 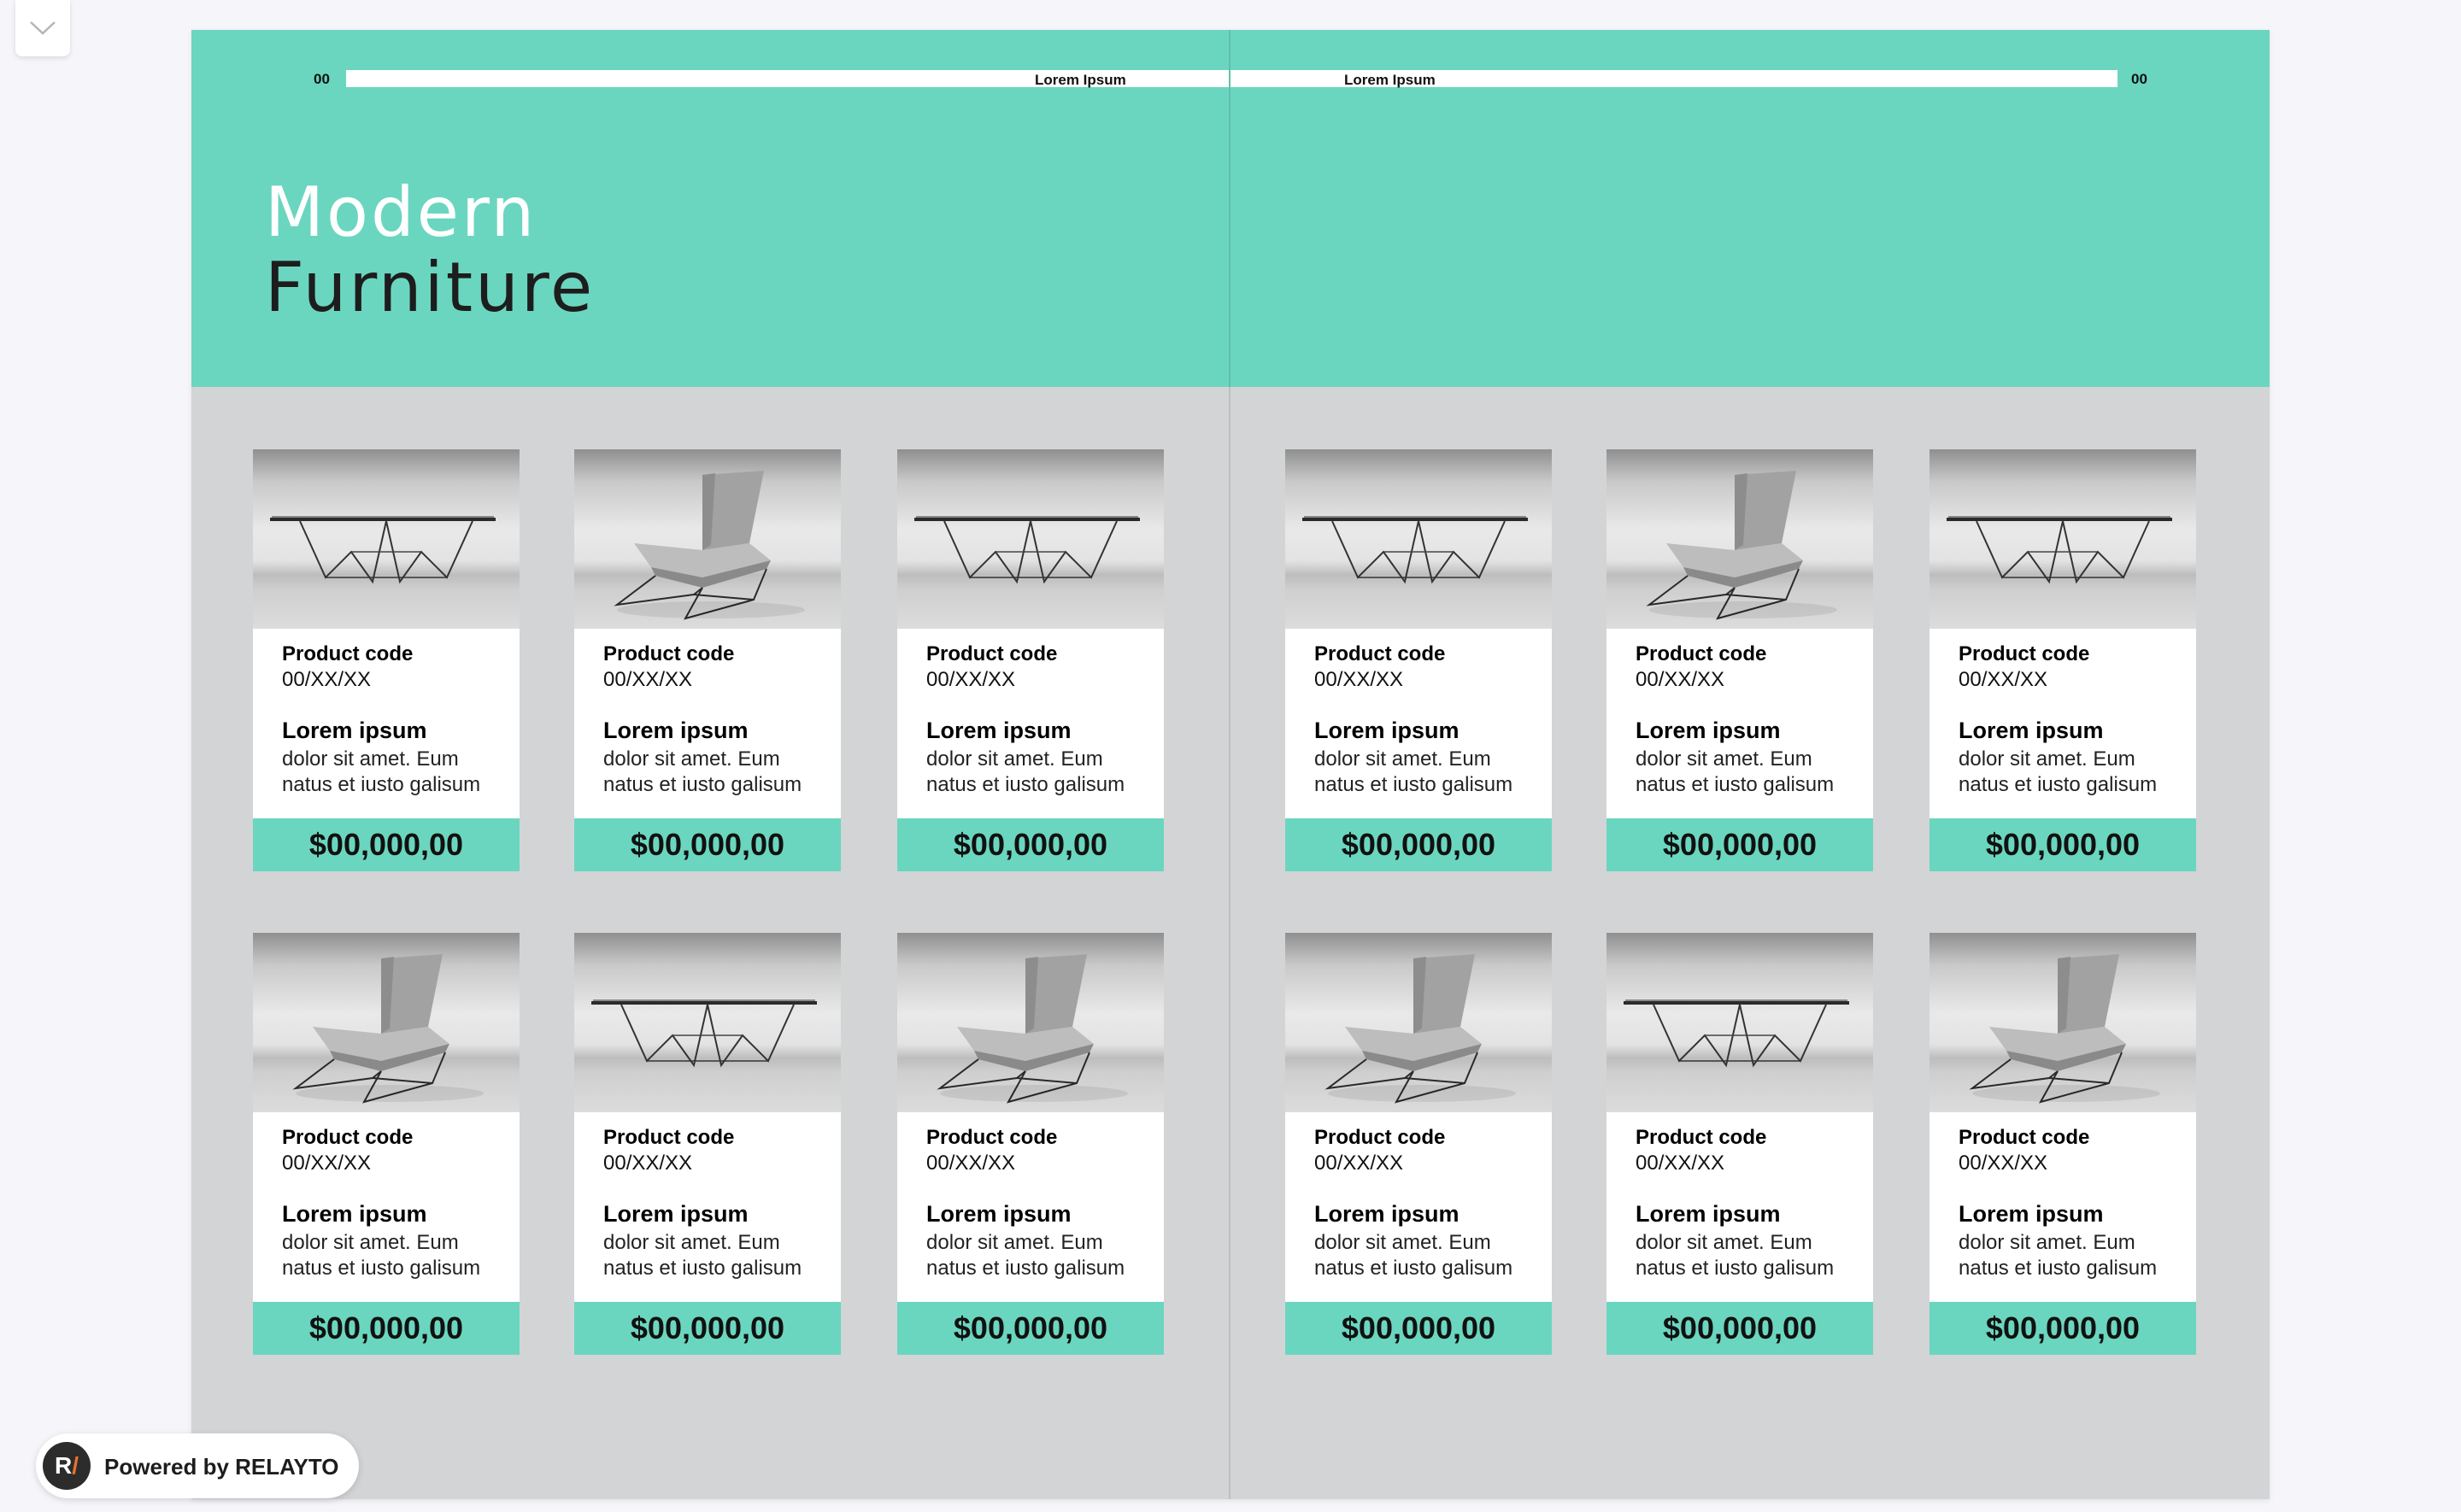 I want to click on header-bar-left: Lorem Ipsum, so click(x=787, y=79).